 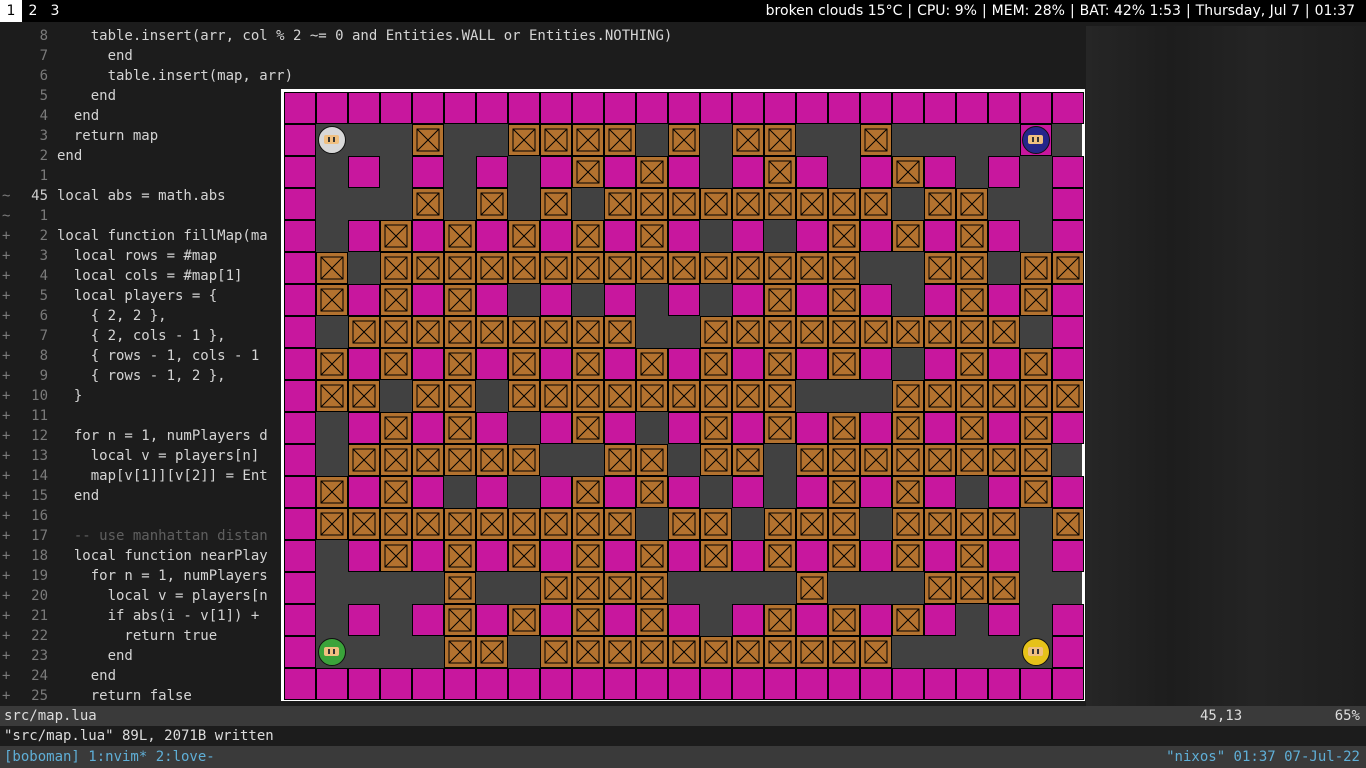 What do you see at coordinates (39, 536) in the screenshot?
I see `line-number: 17` at bounding box center [39, 536].